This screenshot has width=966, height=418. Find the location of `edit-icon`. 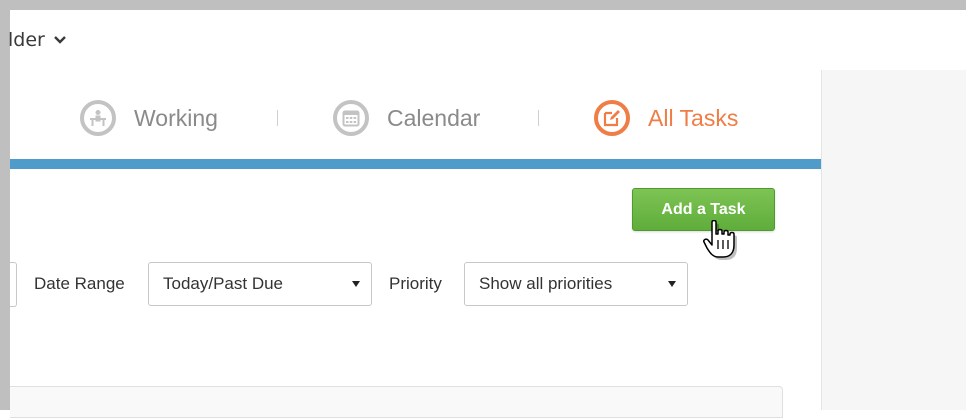

edit-icon is located at coordinates (612, 118).